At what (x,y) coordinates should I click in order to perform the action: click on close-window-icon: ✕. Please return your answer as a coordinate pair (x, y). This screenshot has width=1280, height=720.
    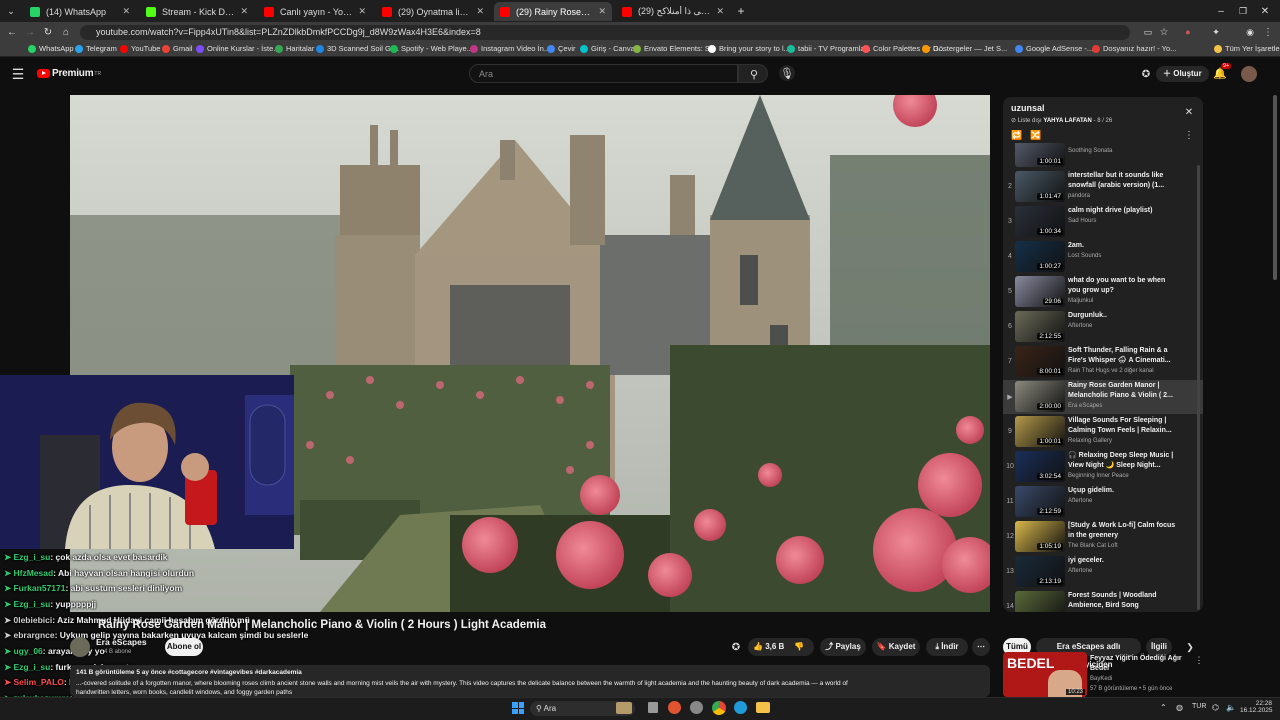
    Looking at the image, I should click on (1265, 11).